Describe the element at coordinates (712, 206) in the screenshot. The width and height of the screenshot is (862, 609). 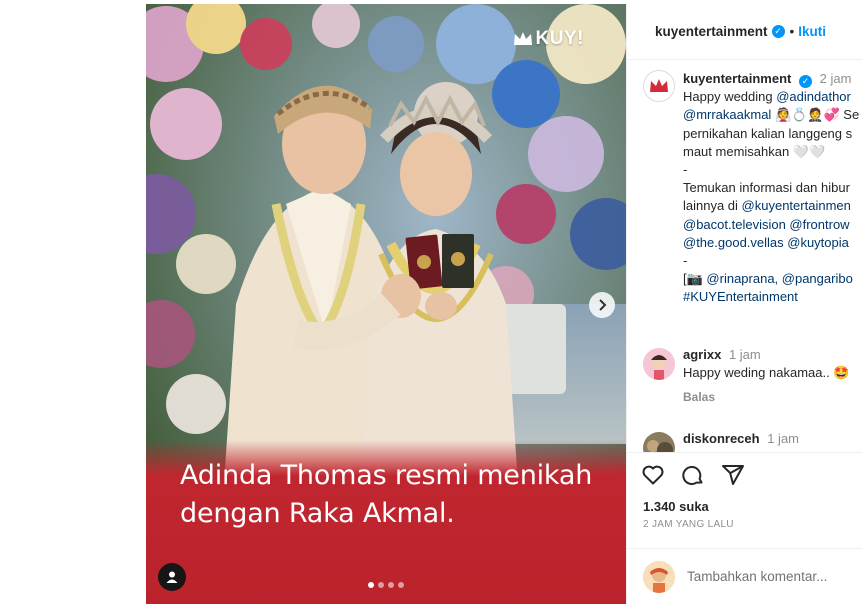
I see `caption-text-segment: lainnya di` at that location.